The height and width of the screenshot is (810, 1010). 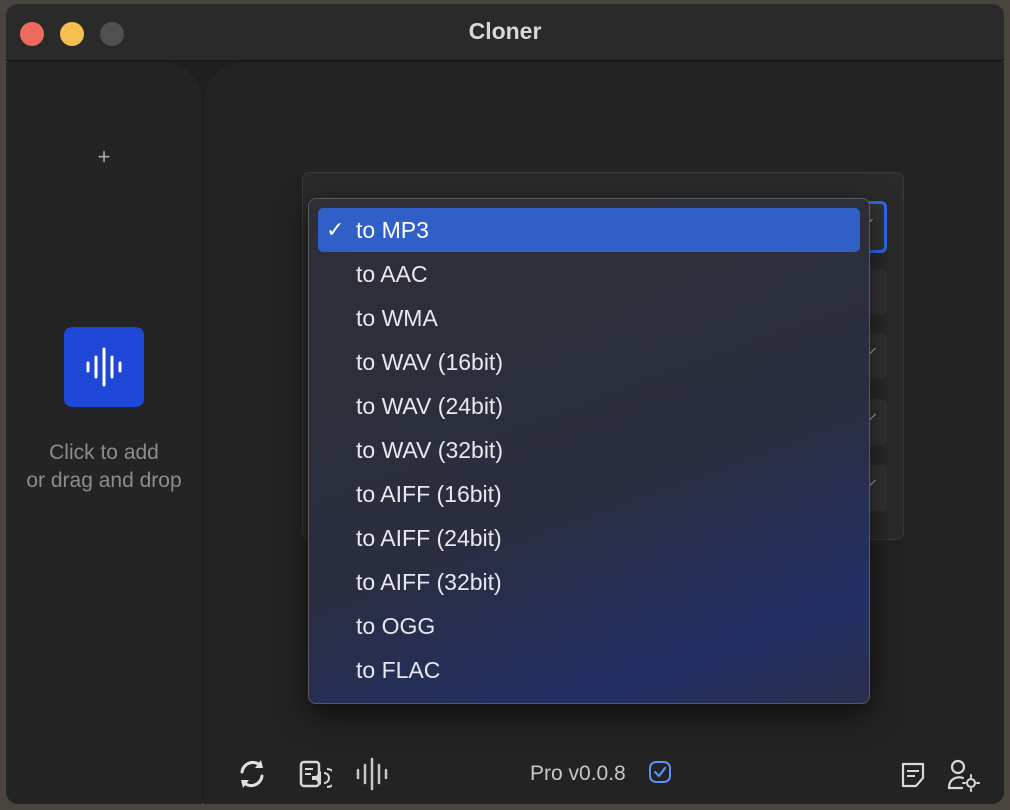 I want to click on drop-hint-line2: or drag and drop, so click(x=104, y=480).